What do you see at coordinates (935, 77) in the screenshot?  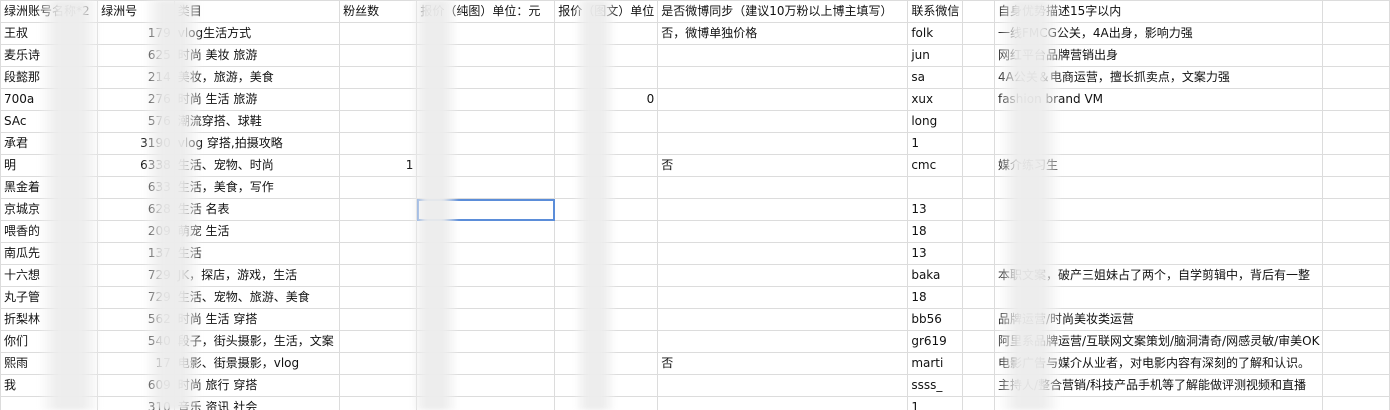 I see `table-cell: sa` at bounding box center [935, 77].